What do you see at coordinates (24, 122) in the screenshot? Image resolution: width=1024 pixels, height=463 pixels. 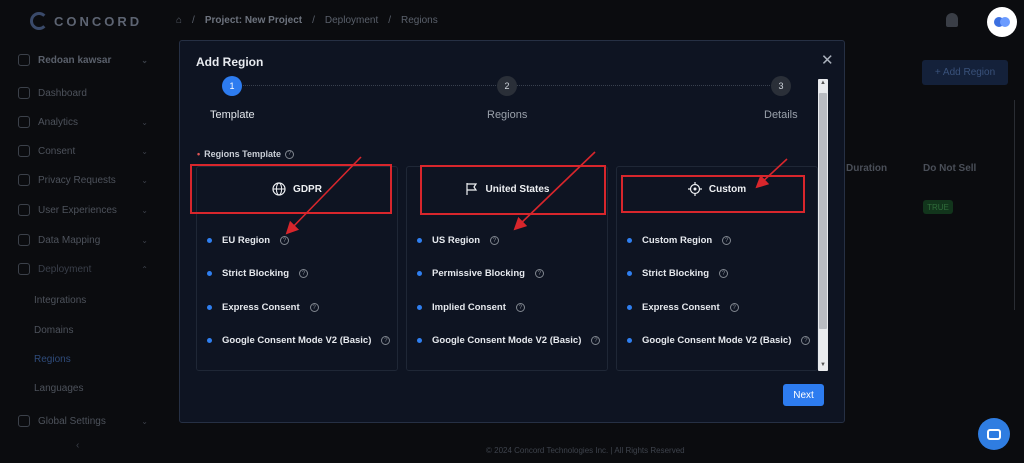 I see `analytics-icon` at bounding box center [24, 122].